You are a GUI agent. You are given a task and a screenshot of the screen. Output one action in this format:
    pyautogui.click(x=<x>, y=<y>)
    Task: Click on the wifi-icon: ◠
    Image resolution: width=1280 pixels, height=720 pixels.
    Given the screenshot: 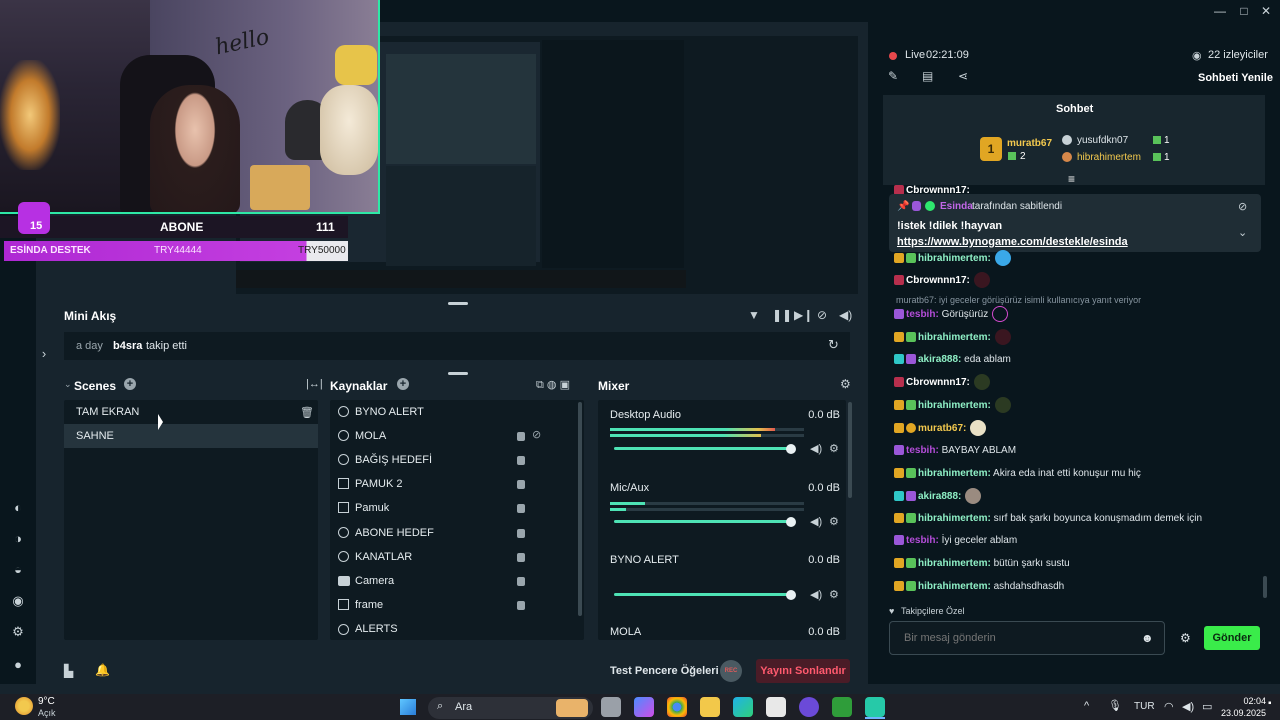 What is the action you would take?
    pyautogui.click(x=1169, y=706)
    